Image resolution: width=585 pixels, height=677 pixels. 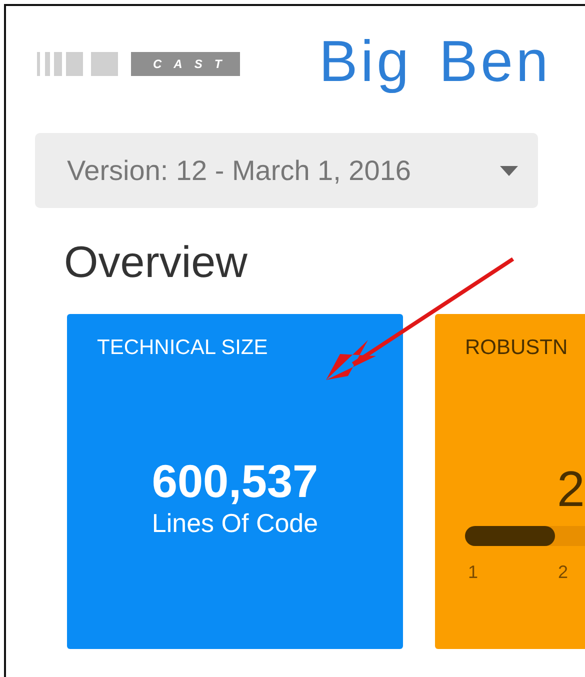 What do you see at coordinates (509, 171) in the screenshot?
I see `caret-icon` at bounding box center [509, 171].